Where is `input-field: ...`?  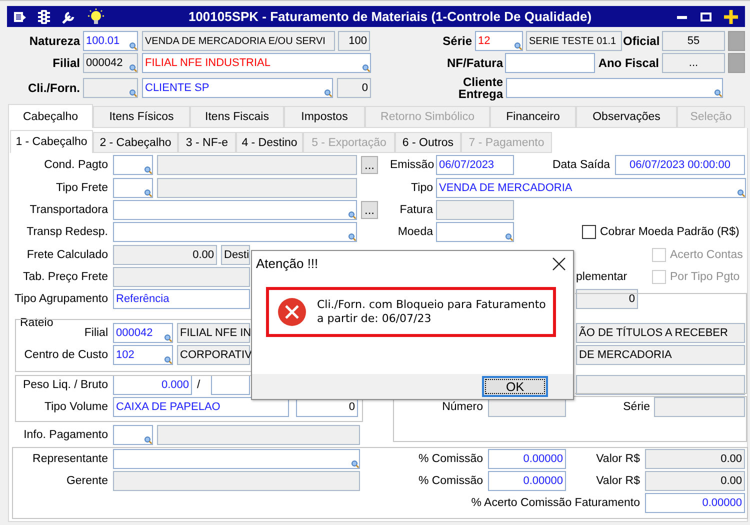
input-field: ... is located at coordinates (693, 63).